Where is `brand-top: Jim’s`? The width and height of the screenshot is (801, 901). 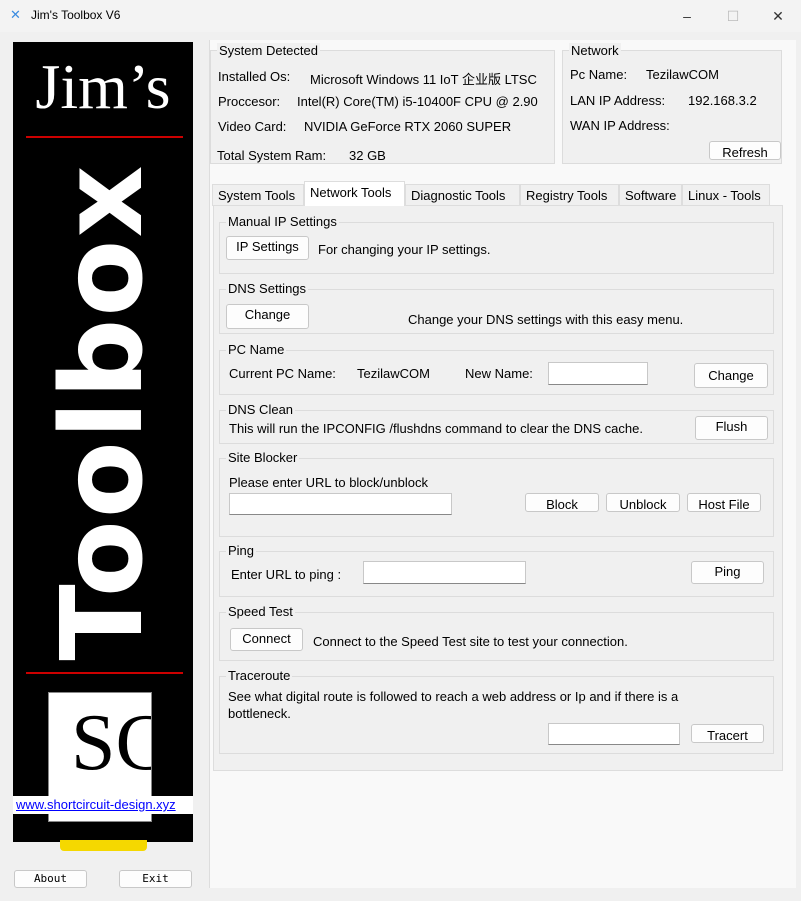
brand-top: Jim’s is located at coordinates (103, 86).